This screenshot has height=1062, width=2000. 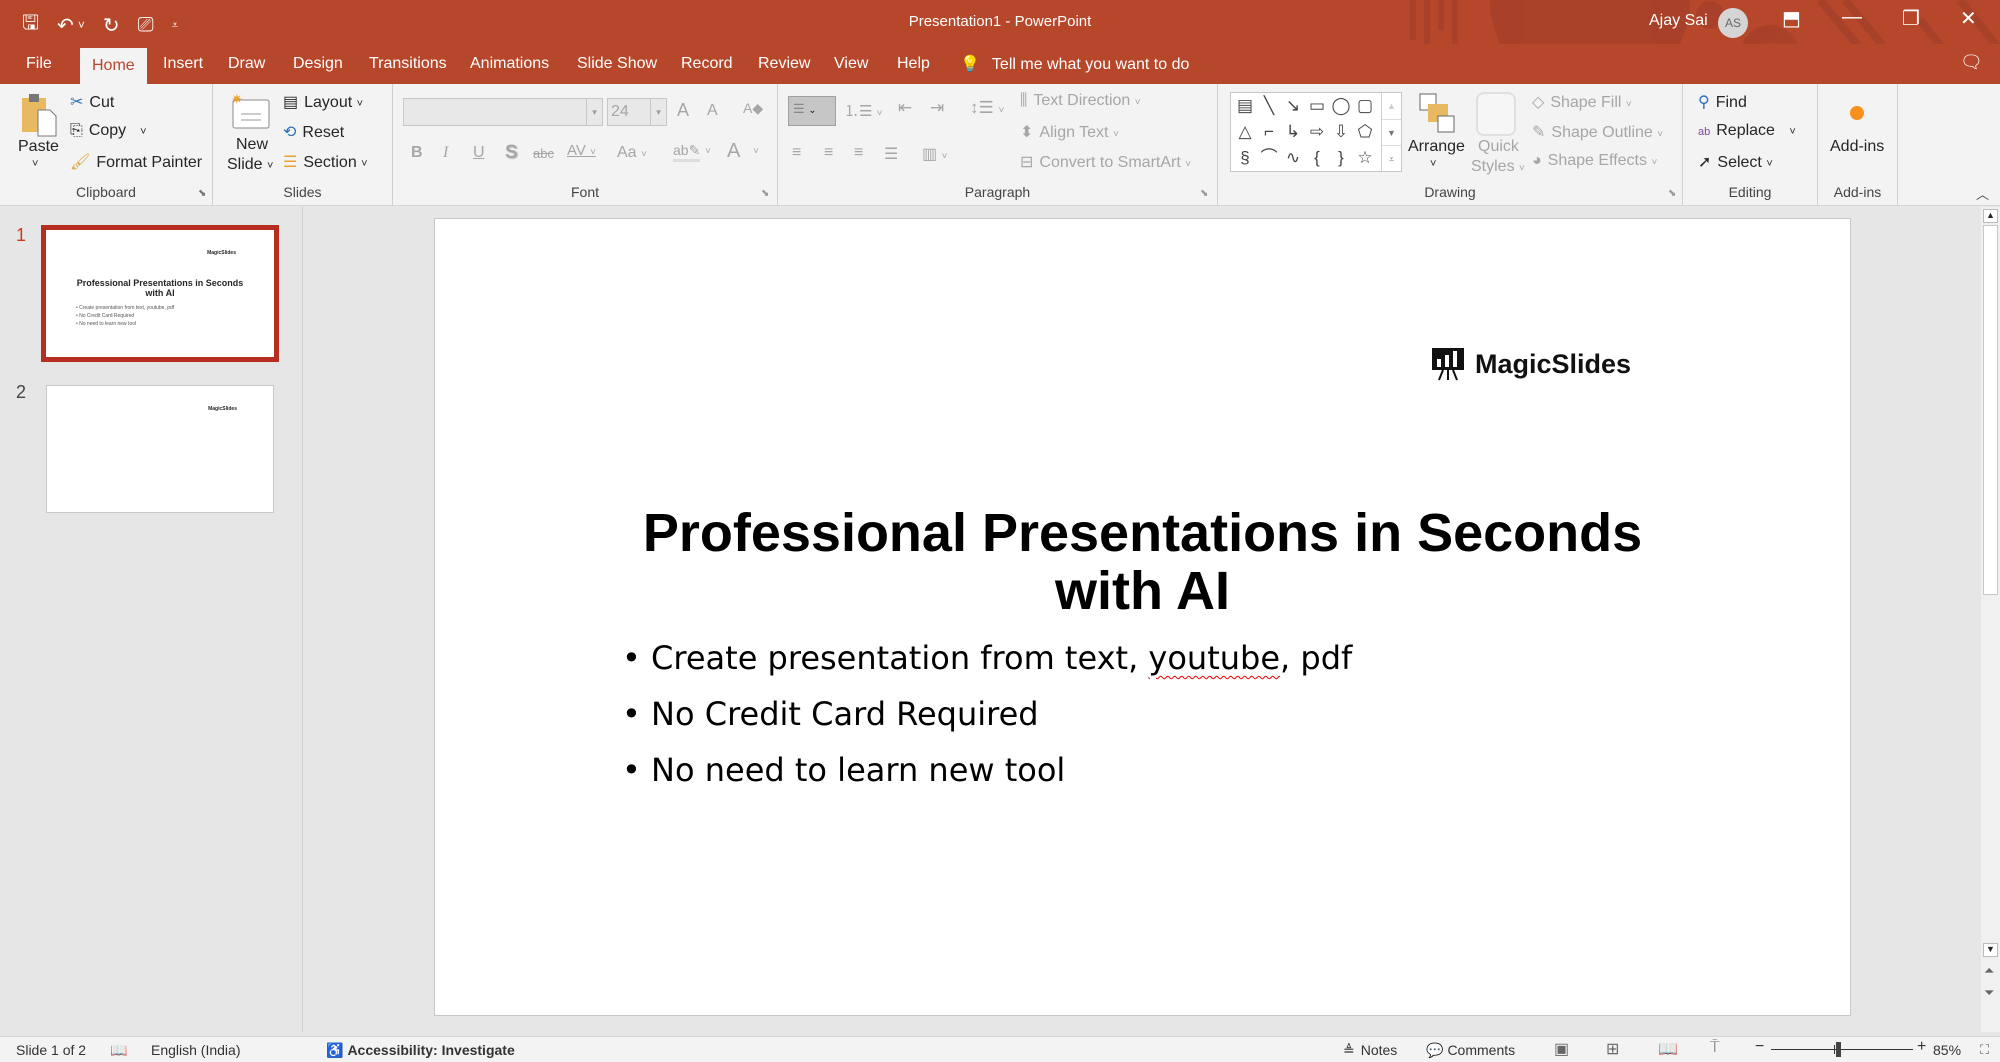 I want to click on shape-option: ☆, so click(x=1365, y=158).